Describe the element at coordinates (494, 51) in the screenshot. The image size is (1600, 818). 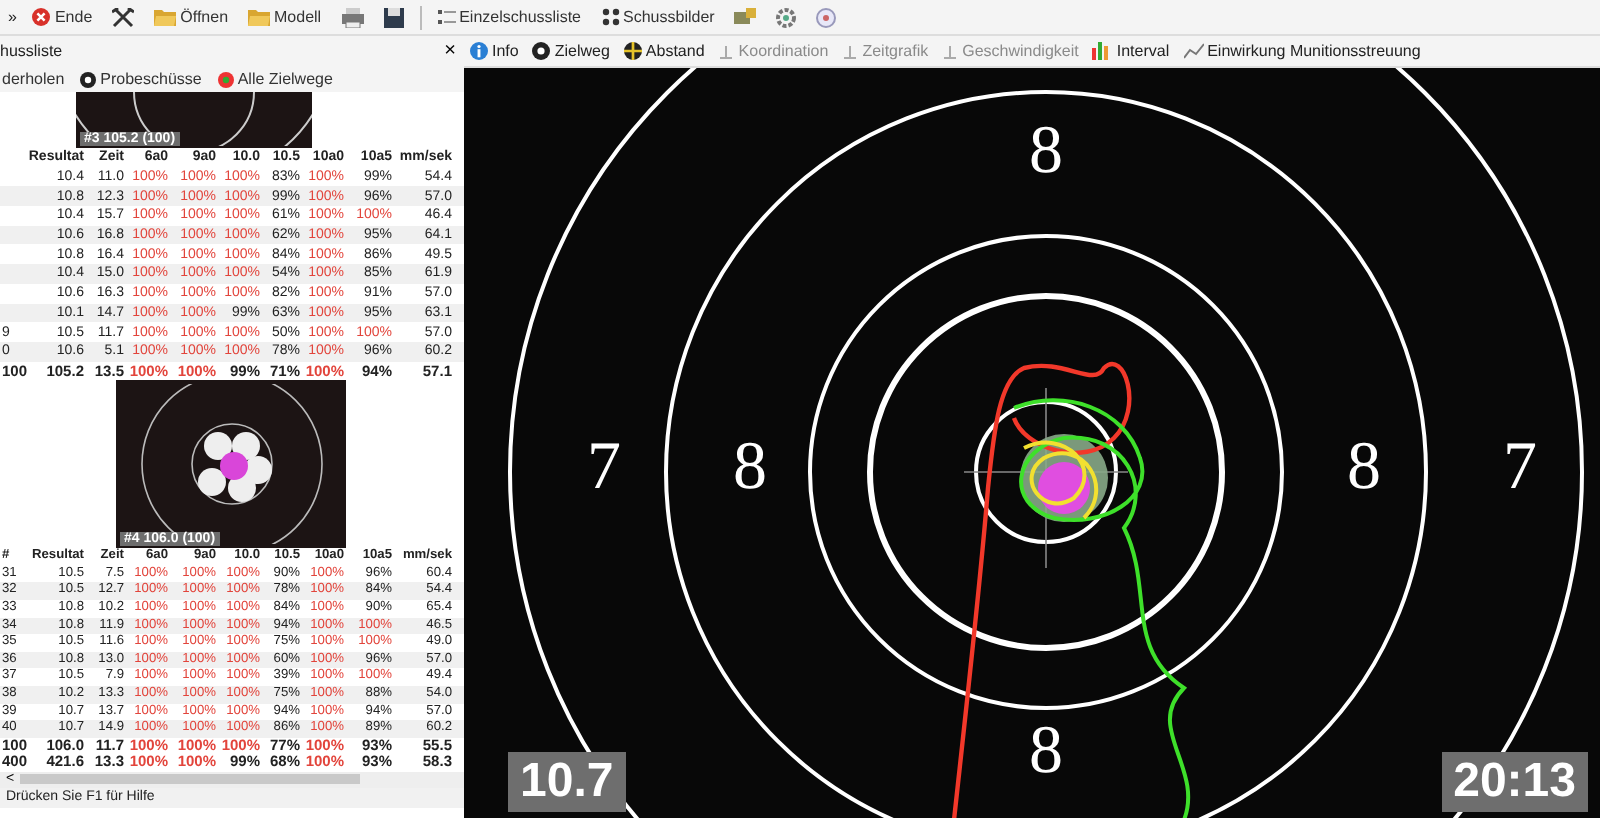
I see `view-toggle-button: Info` at that location.